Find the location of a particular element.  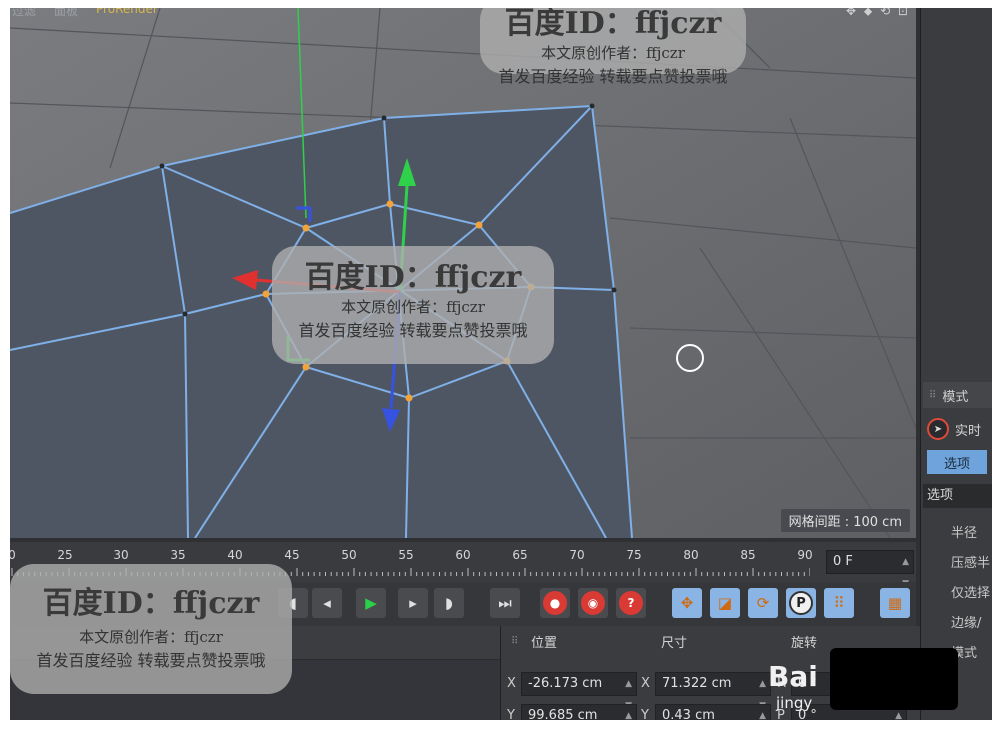

p-icon: P is located at coordinates (801, 603).